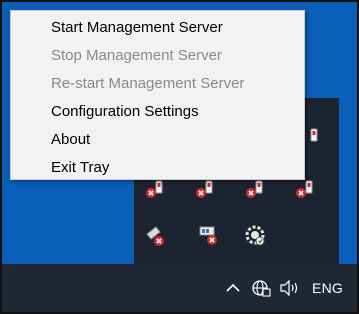 The width and height of the screenshot is (359, 314). Describe the element at coordinates (256, 236) in the screenshot. I see `management-server-gear-icon` at that location.